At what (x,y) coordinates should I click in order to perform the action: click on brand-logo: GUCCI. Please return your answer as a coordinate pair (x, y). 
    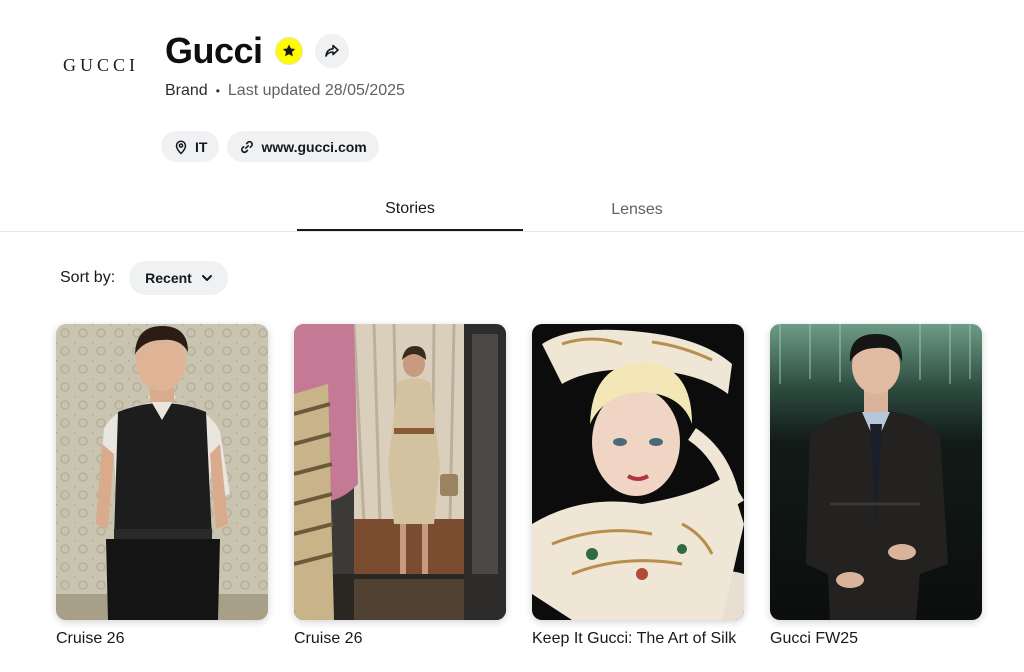
    Looking at the image, I should click on (101, 65).